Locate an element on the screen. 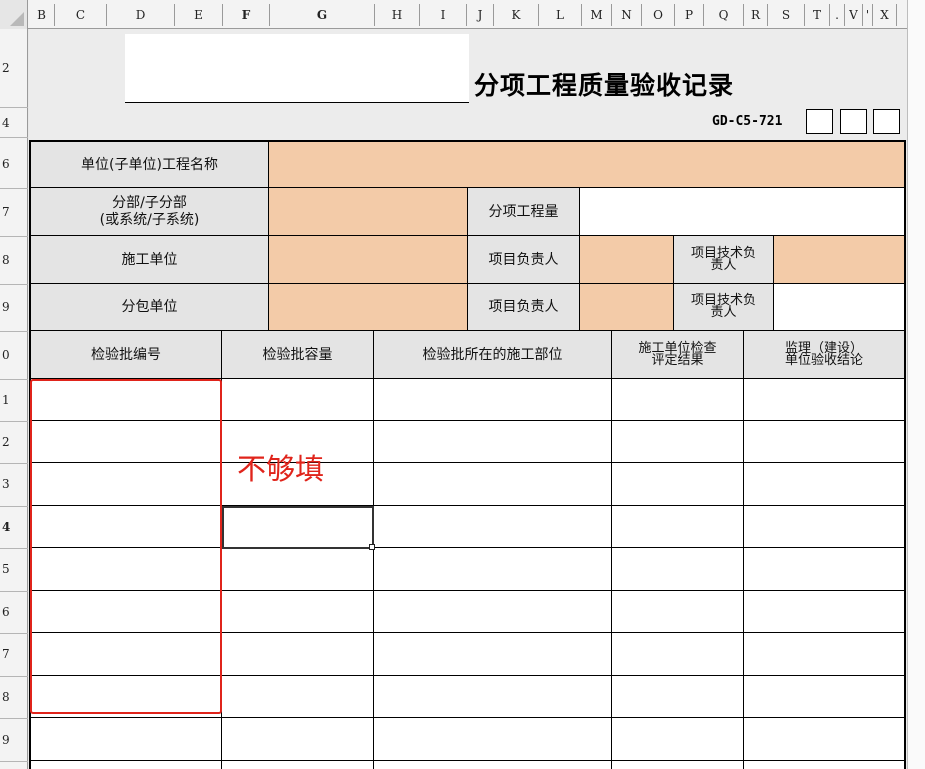 The width and height of the screenshot is (925, 769). column-header-v: V is located at coordinates (854, 15).